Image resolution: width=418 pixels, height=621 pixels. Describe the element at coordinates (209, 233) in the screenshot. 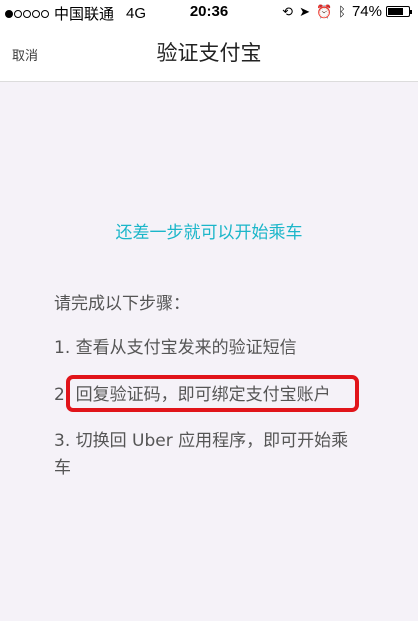

I see `headline-text: 还差一步就可以开始乘车` at that location.